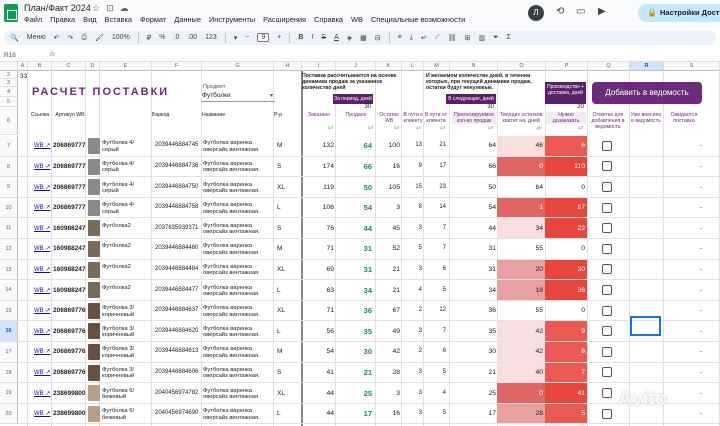 The width and height of the screenshot is (720, 426). What do you see at coordinates (474, 269) in the screenshot?
I see `forecast-cell: 31` at bounding box center [474, 269].